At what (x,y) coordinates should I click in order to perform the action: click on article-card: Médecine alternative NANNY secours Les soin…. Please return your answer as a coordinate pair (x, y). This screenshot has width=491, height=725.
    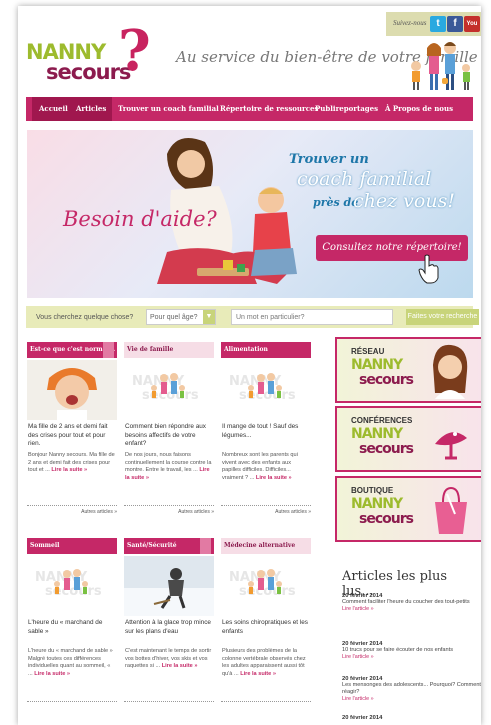
    Looking at the image, I should click on (266, 626).